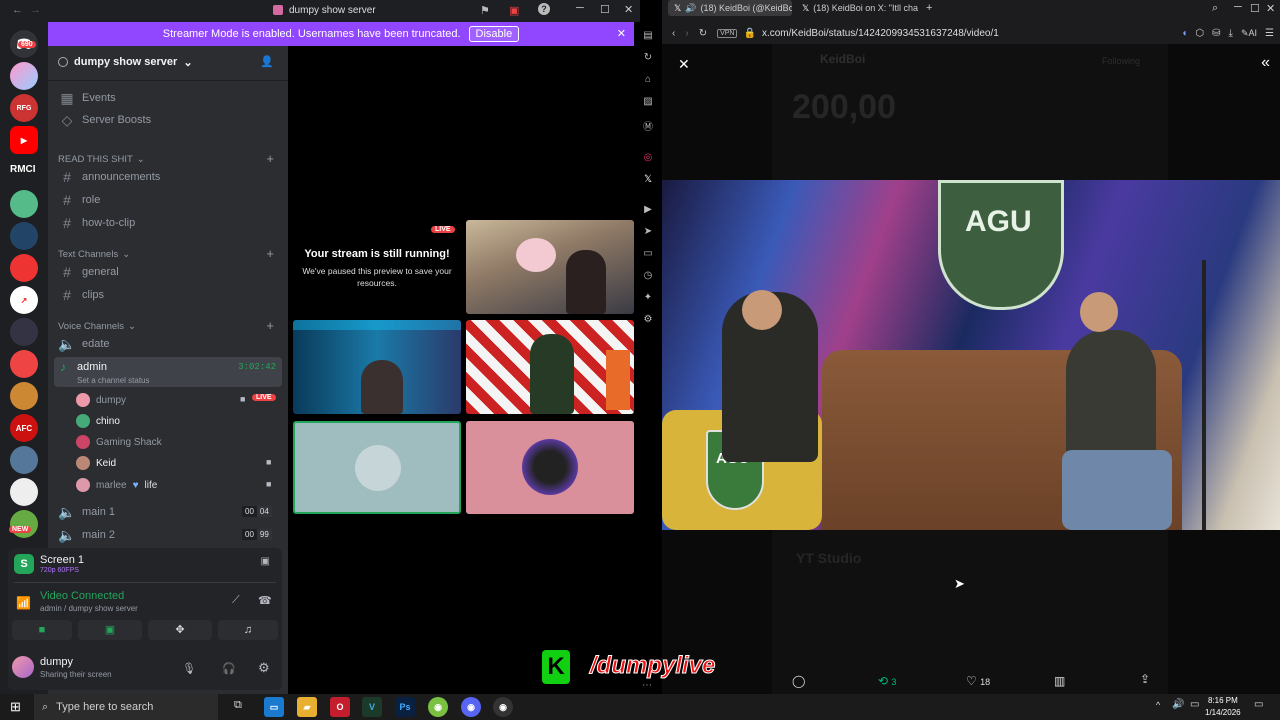  What do you see at coordinates (673, 33) in the screenshot?
I see `back-icon: ‹` at bounding box center [673, 33].